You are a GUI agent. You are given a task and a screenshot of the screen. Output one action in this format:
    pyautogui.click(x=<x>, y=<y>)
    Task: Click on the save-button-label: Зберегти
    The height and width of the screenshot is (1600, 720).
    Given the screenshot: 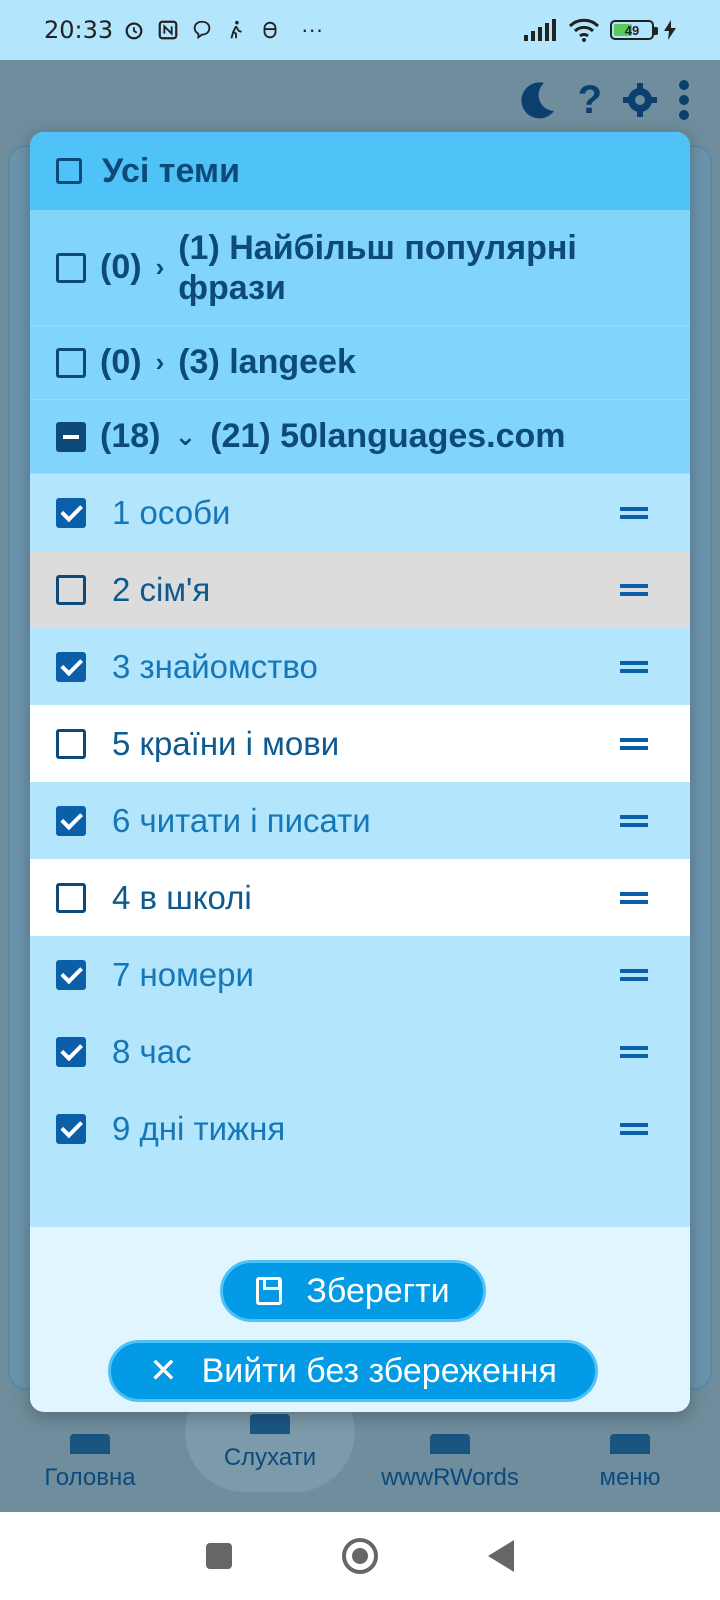 What is the action you would take?
    pyautogui.click(x=378, y=1290)
    